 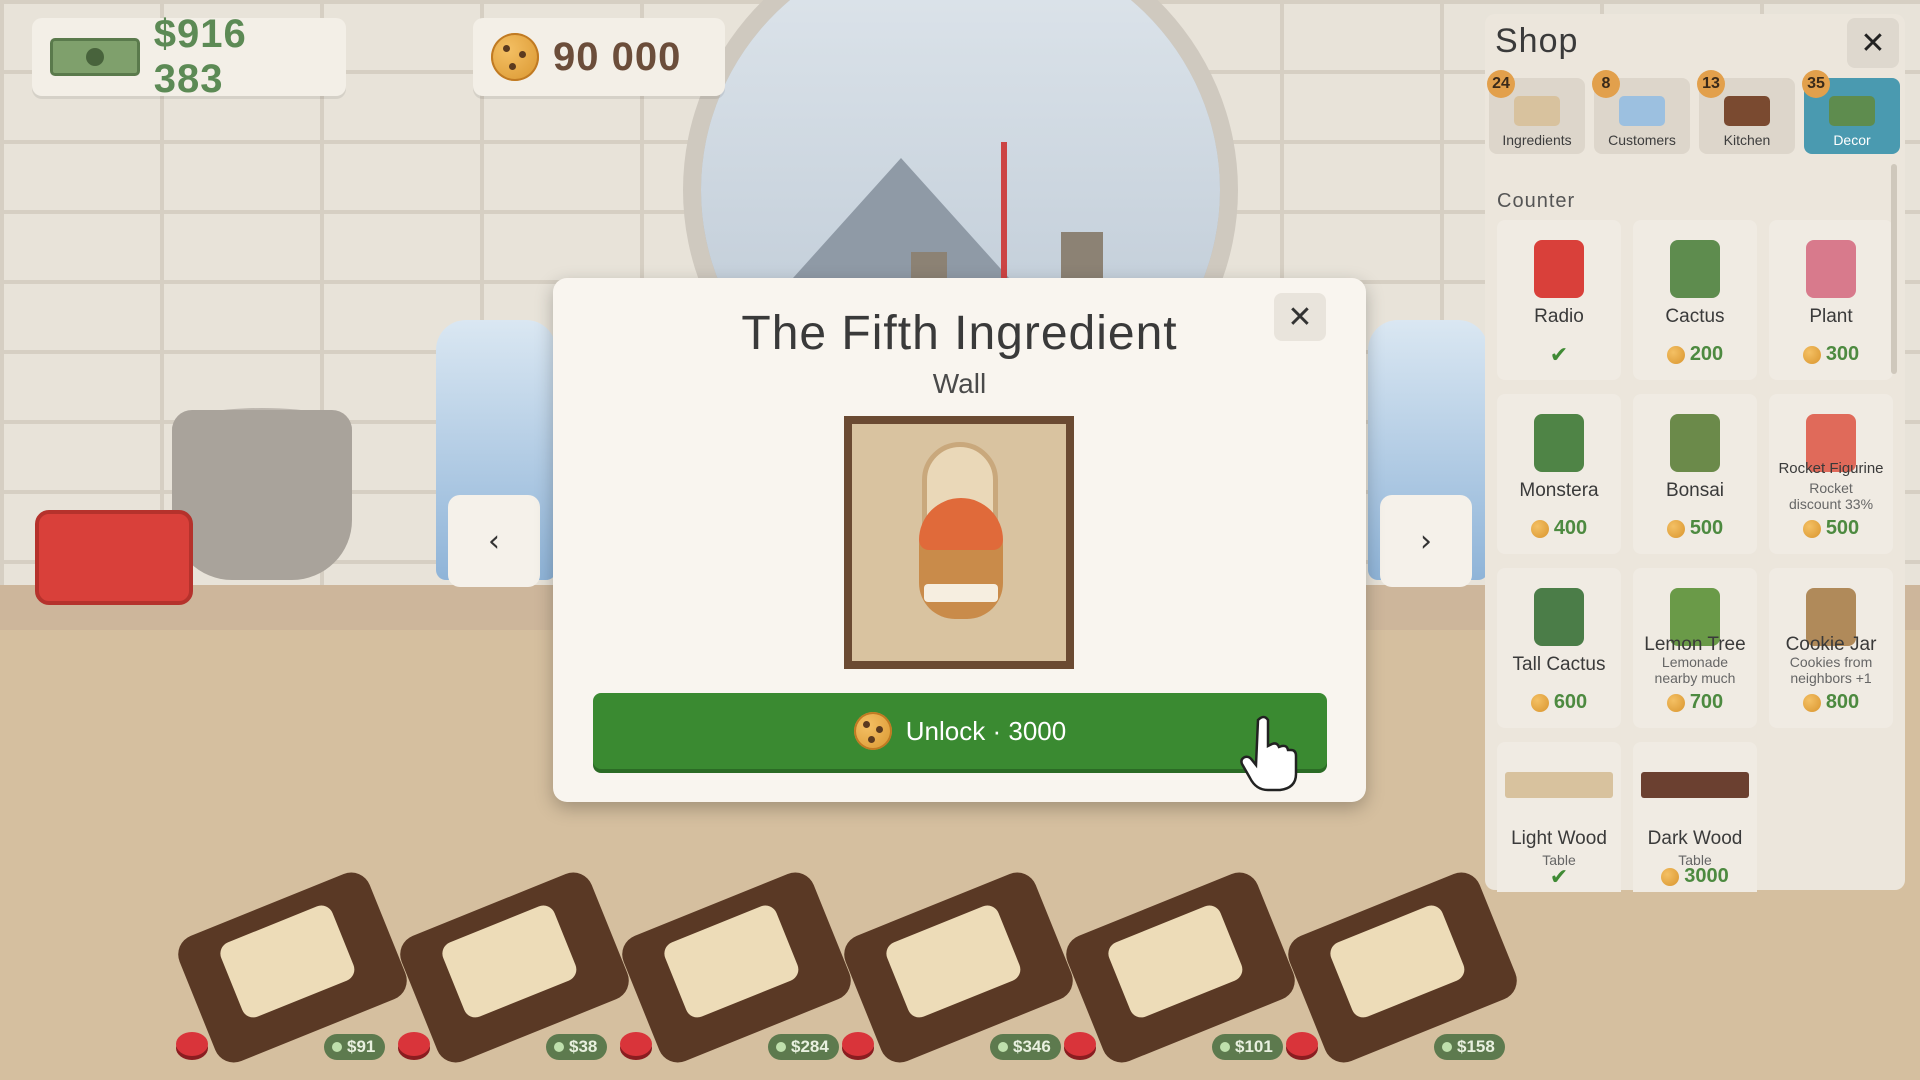 I want to click on ingredients-icon, so click(x=1537, y=111).